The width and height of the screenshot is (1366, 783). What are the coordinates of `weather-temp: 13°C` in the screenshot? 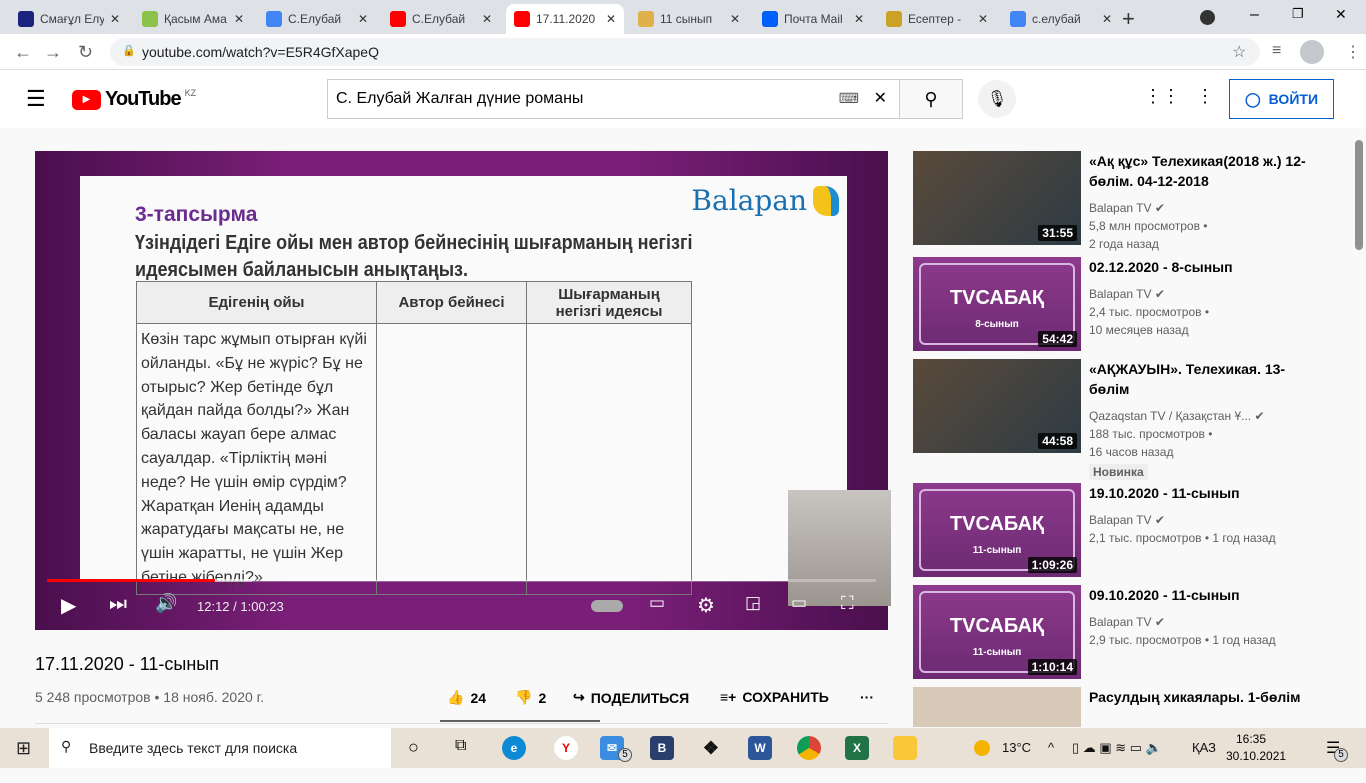 It's located at (1016, 747).